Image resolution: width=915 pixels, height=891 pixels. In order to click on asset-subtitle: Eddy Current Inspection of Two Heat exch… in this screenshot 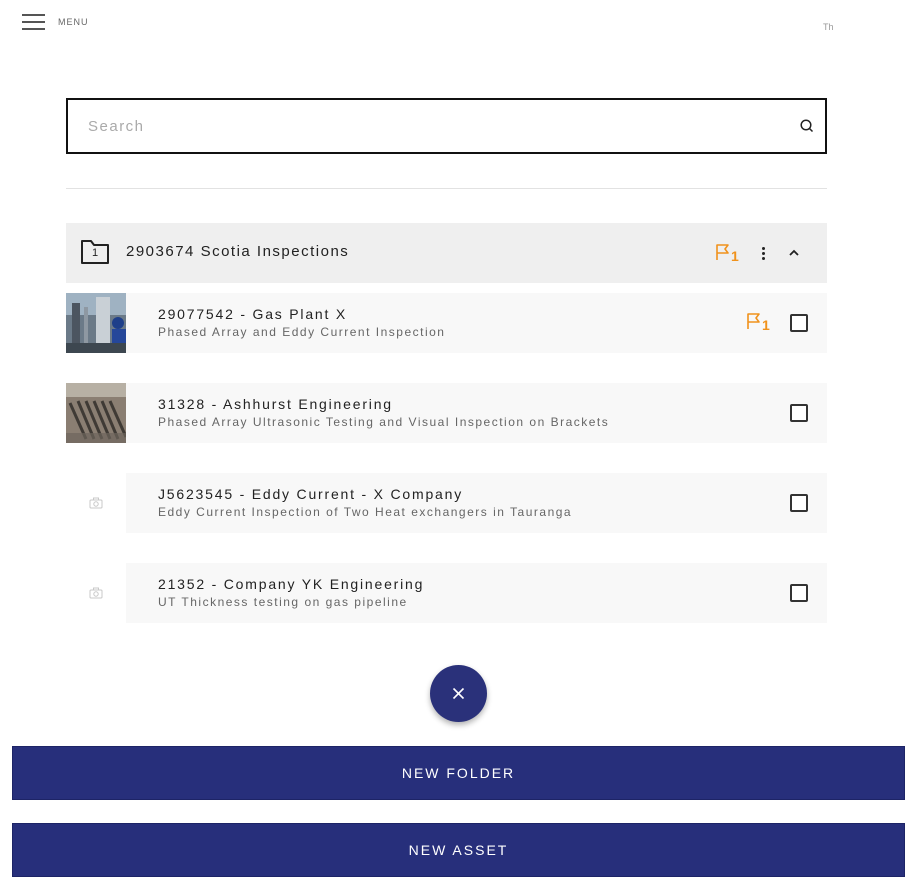, I will do `click(365, 512)`.